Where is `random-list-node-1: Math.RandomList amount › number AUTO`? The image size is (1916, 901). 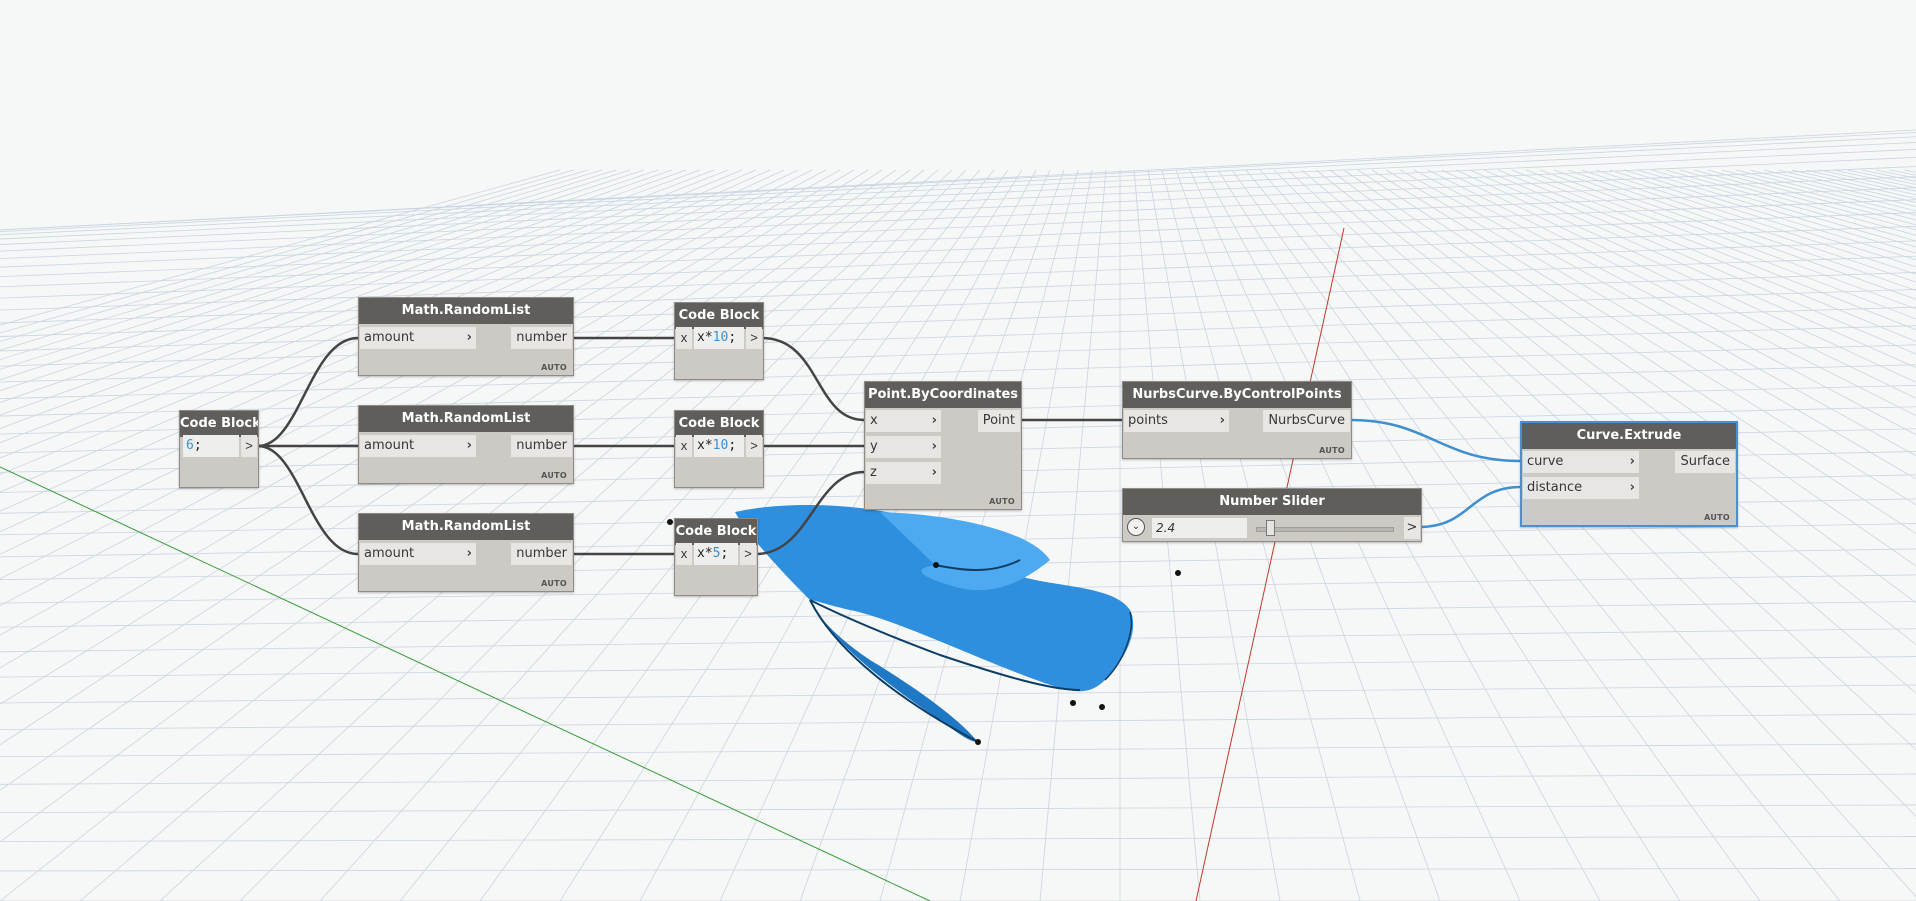 random-list-node-1: Math.RandomList amount › number AUTO is located at coordinates (466, 336).